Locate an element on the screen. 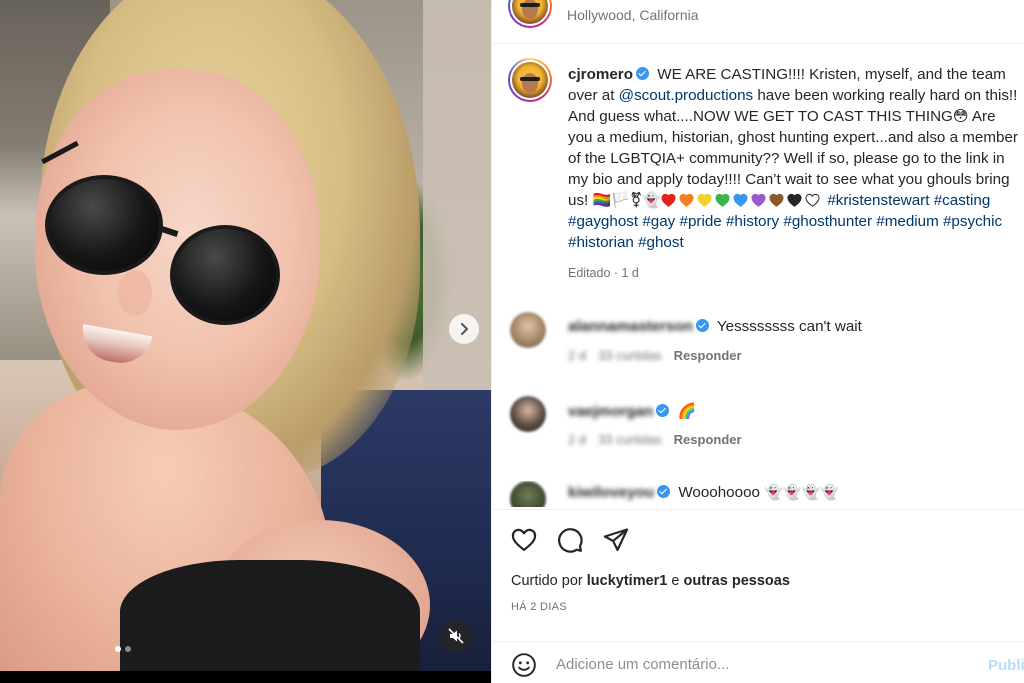  comment-text: Wooohoooo is located at coordinates (719, 492).